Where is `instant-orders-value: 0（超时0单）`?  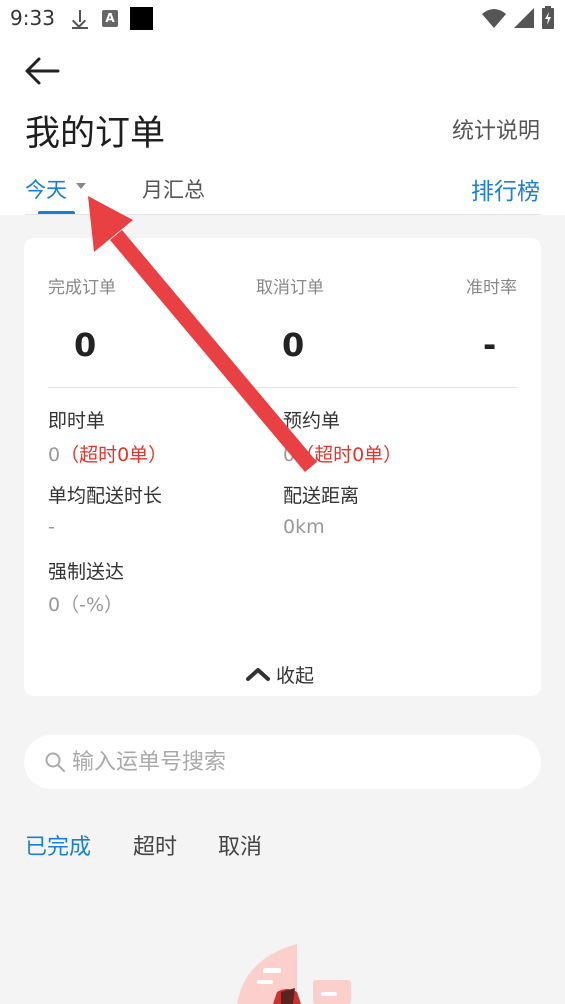 instant-orders-value: 0（超时0单） is located at coordinates (108, 455).